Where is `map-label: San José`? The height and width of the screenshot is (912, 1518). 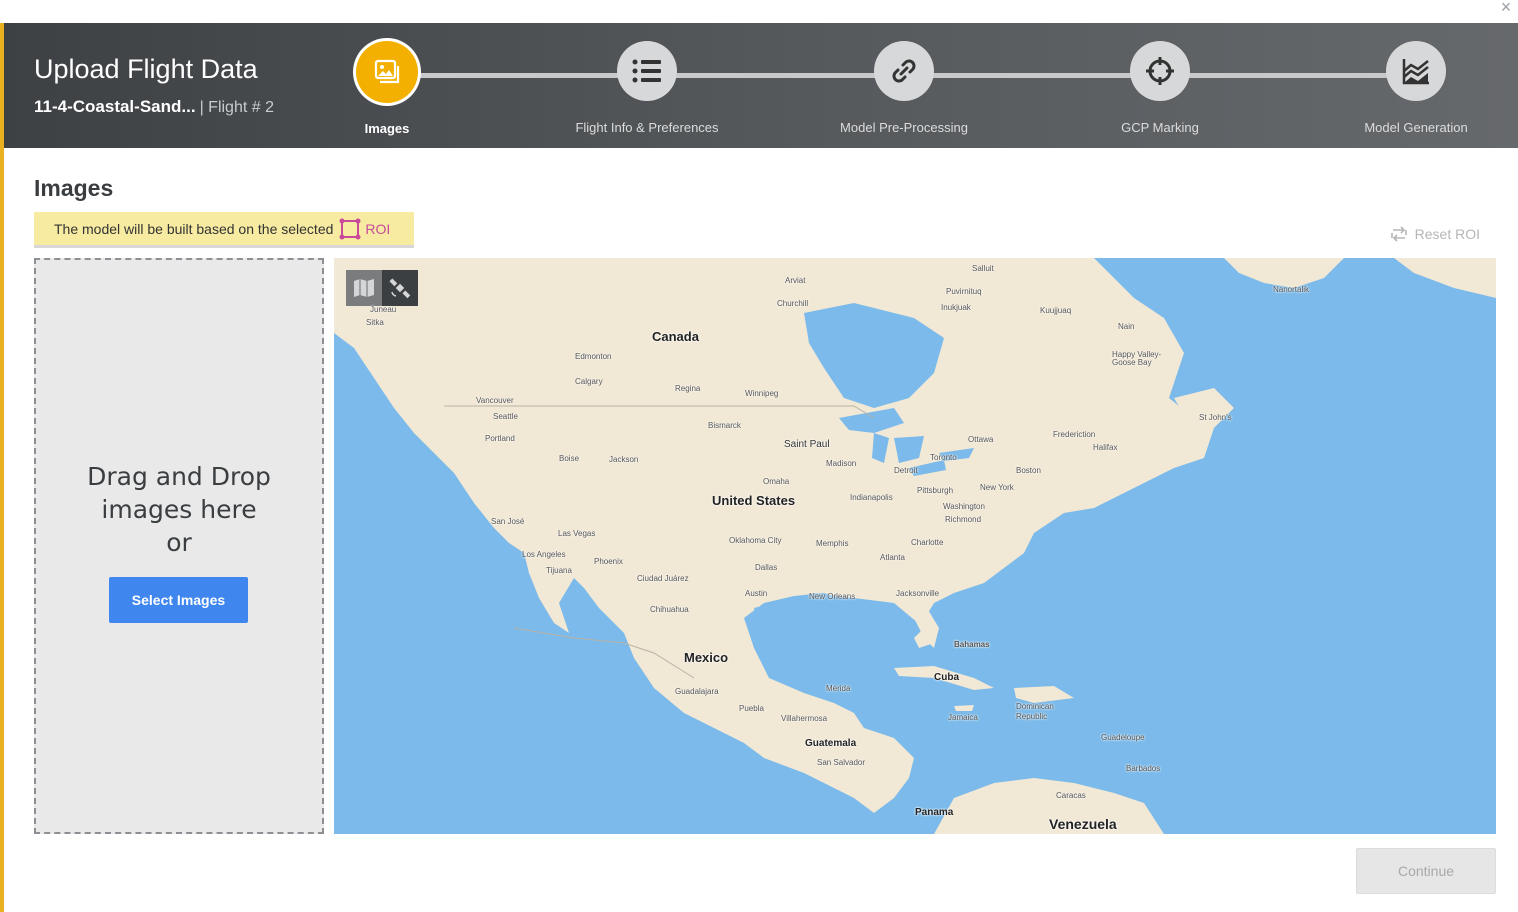
map-label: San José is located at coordinates (508, 521).